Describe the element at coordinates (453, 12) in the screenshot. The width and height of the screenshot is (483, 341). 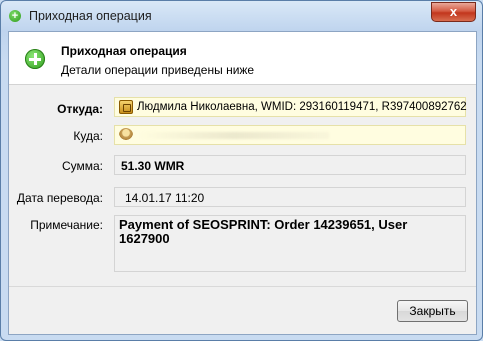
I see `window-close-button: x` at that location.